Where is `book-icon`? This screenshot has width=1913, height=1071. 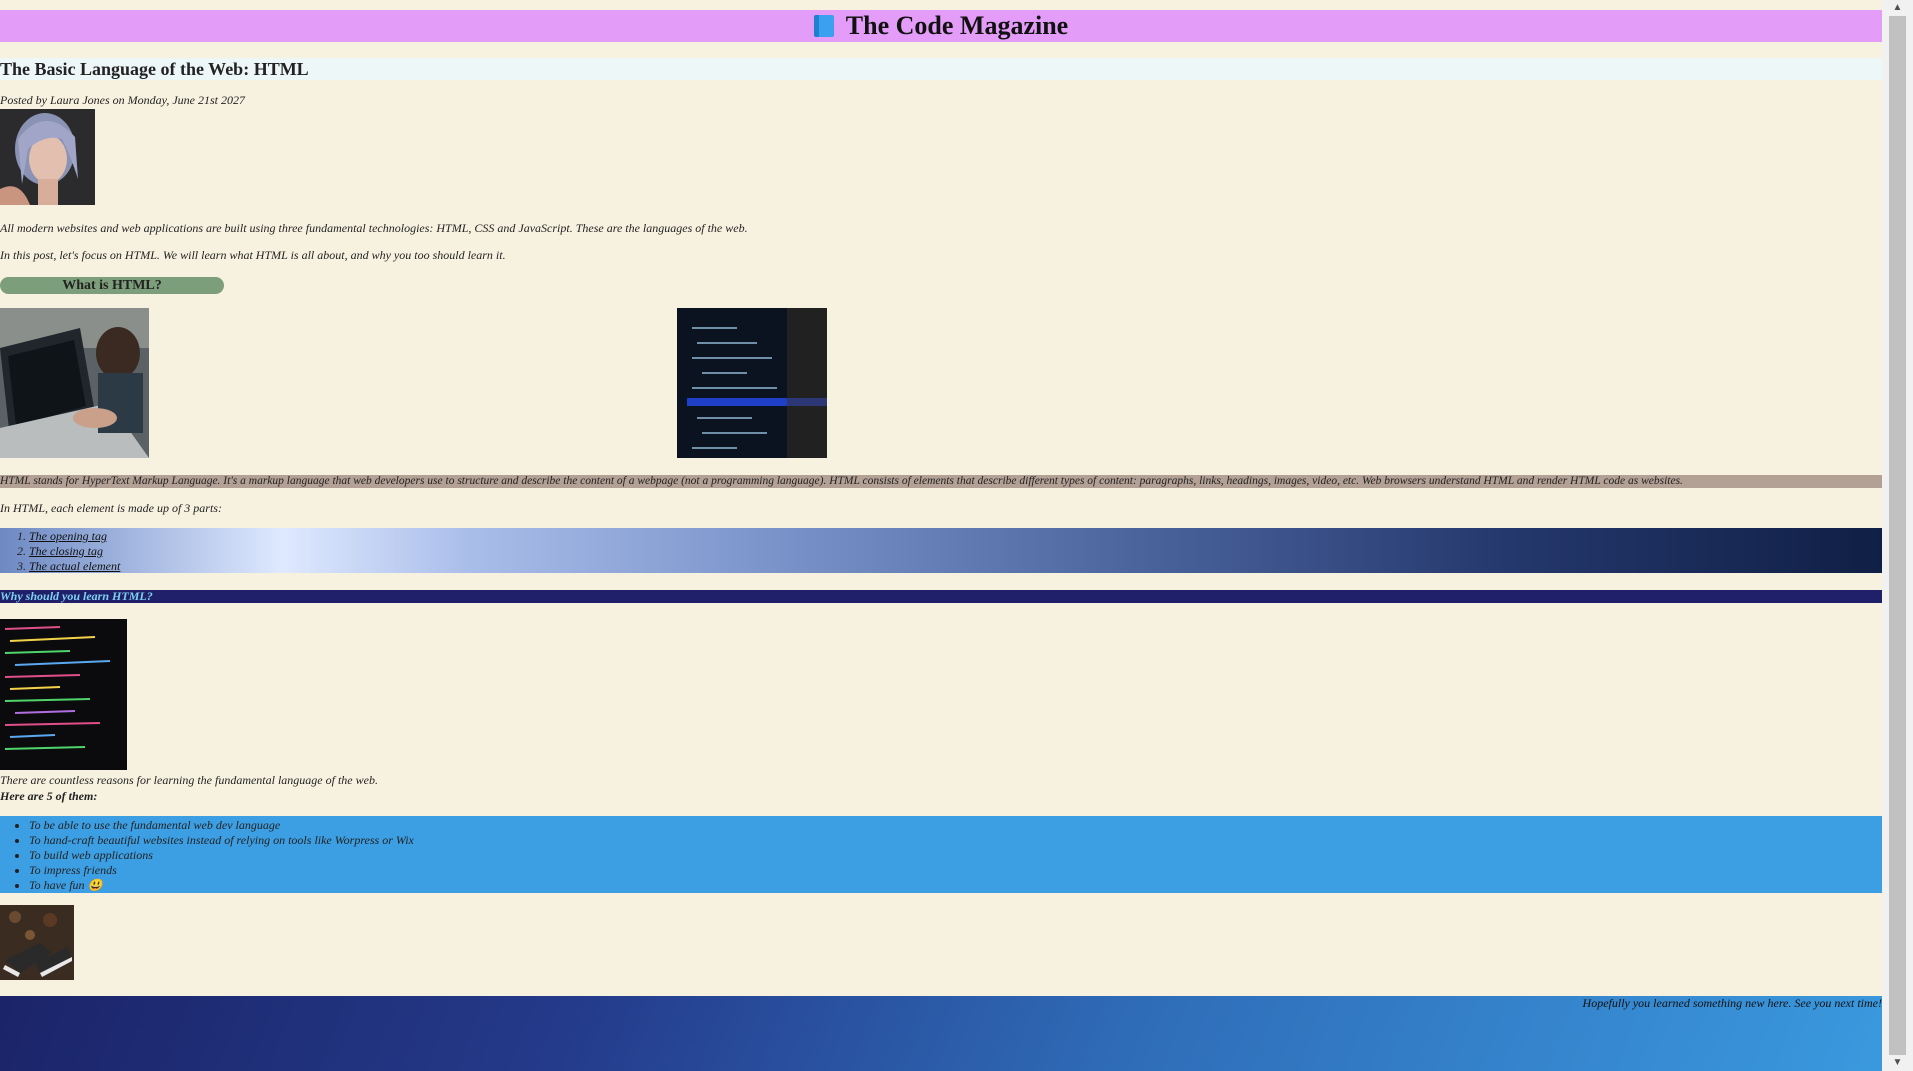
book-icon is located at coordinates (823, 26).